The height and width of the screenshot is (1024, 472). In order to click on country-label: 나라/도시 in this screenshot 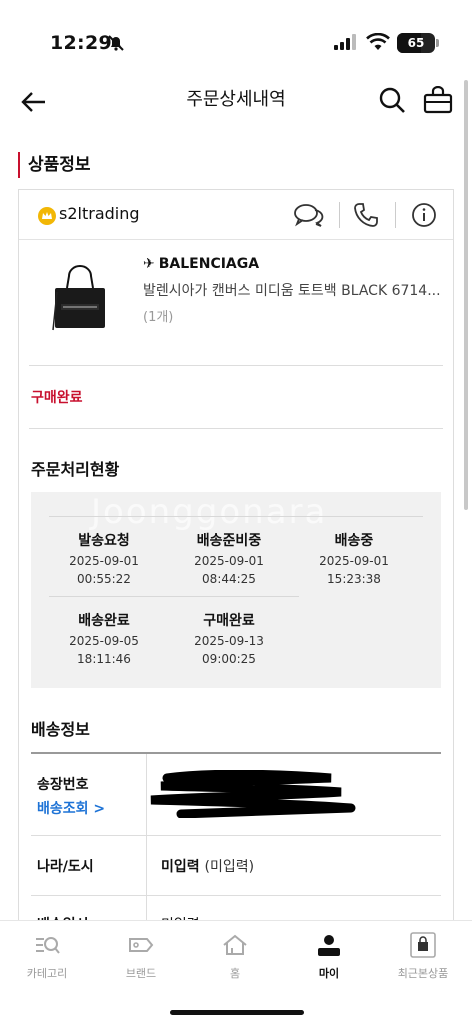, I will do `click(65, 867)`.